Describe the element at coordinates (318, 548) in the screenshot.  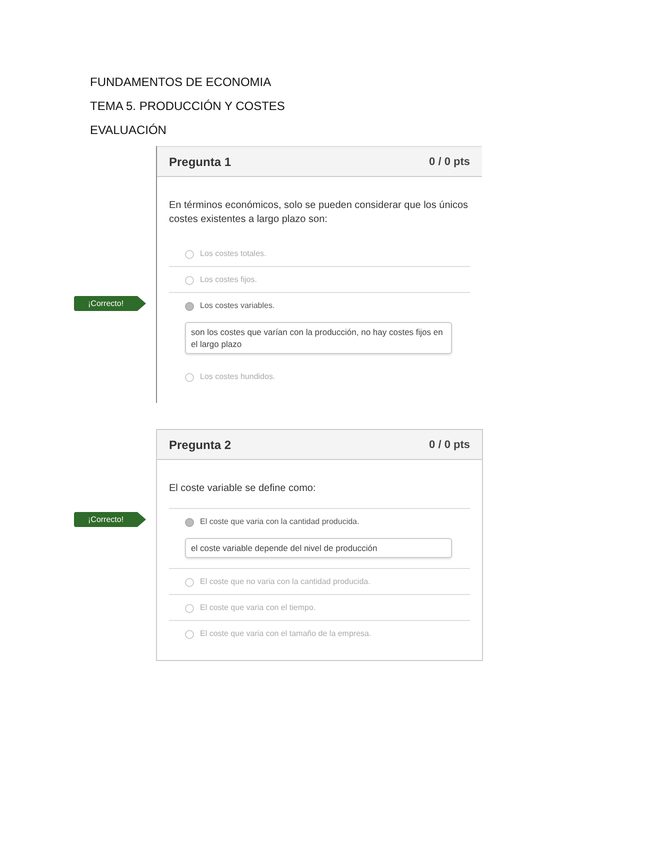
I see `answer-comment: el coste variable depende del nivel de producción` at that location.